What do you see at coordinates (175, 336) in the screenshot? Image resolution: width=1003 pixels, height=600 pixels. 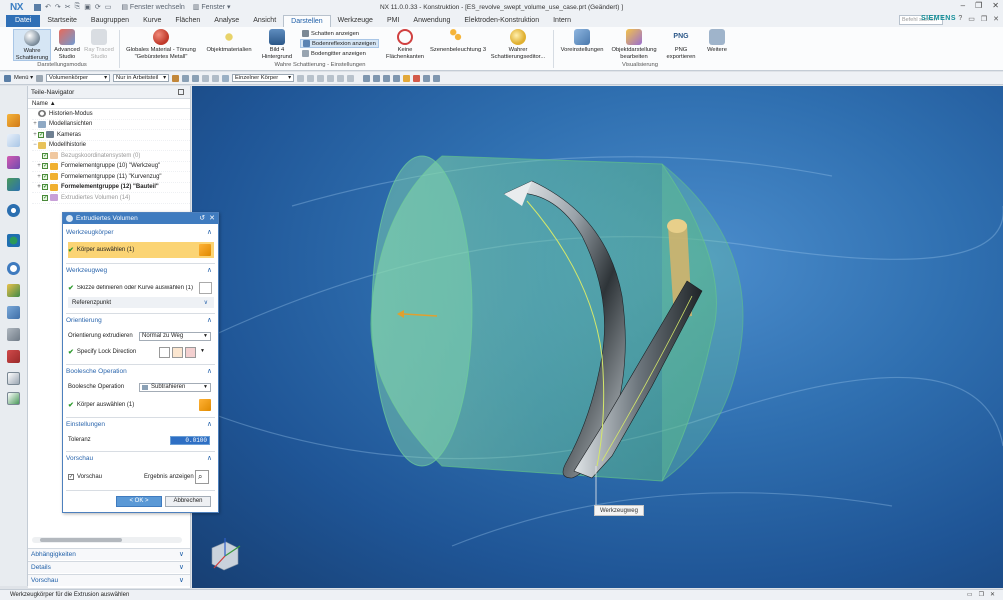 I see `extrude-orientation-select: Normal zu Weg ▼` at bounding box center [175, 336].